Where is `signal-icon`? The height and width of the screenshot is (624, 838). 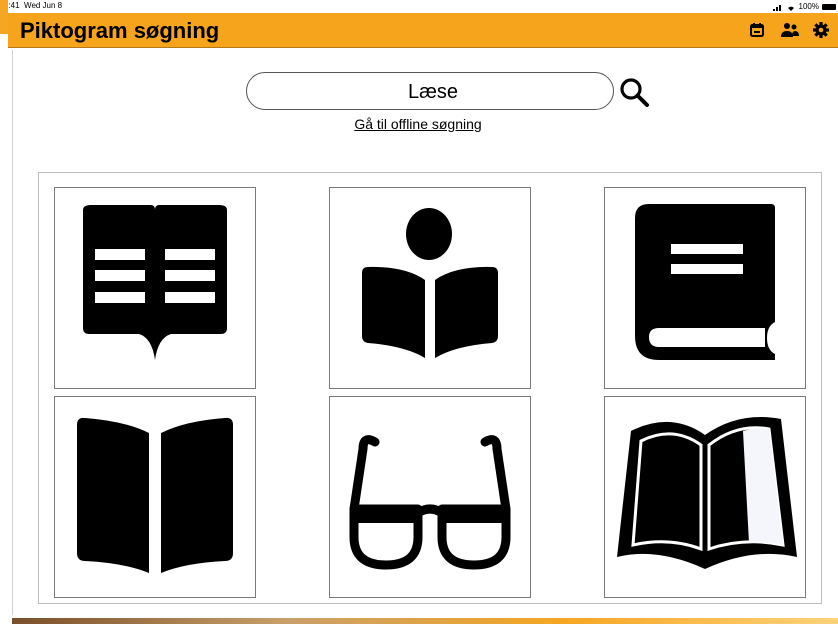 signal-icon is located at coordinates (776, 7).